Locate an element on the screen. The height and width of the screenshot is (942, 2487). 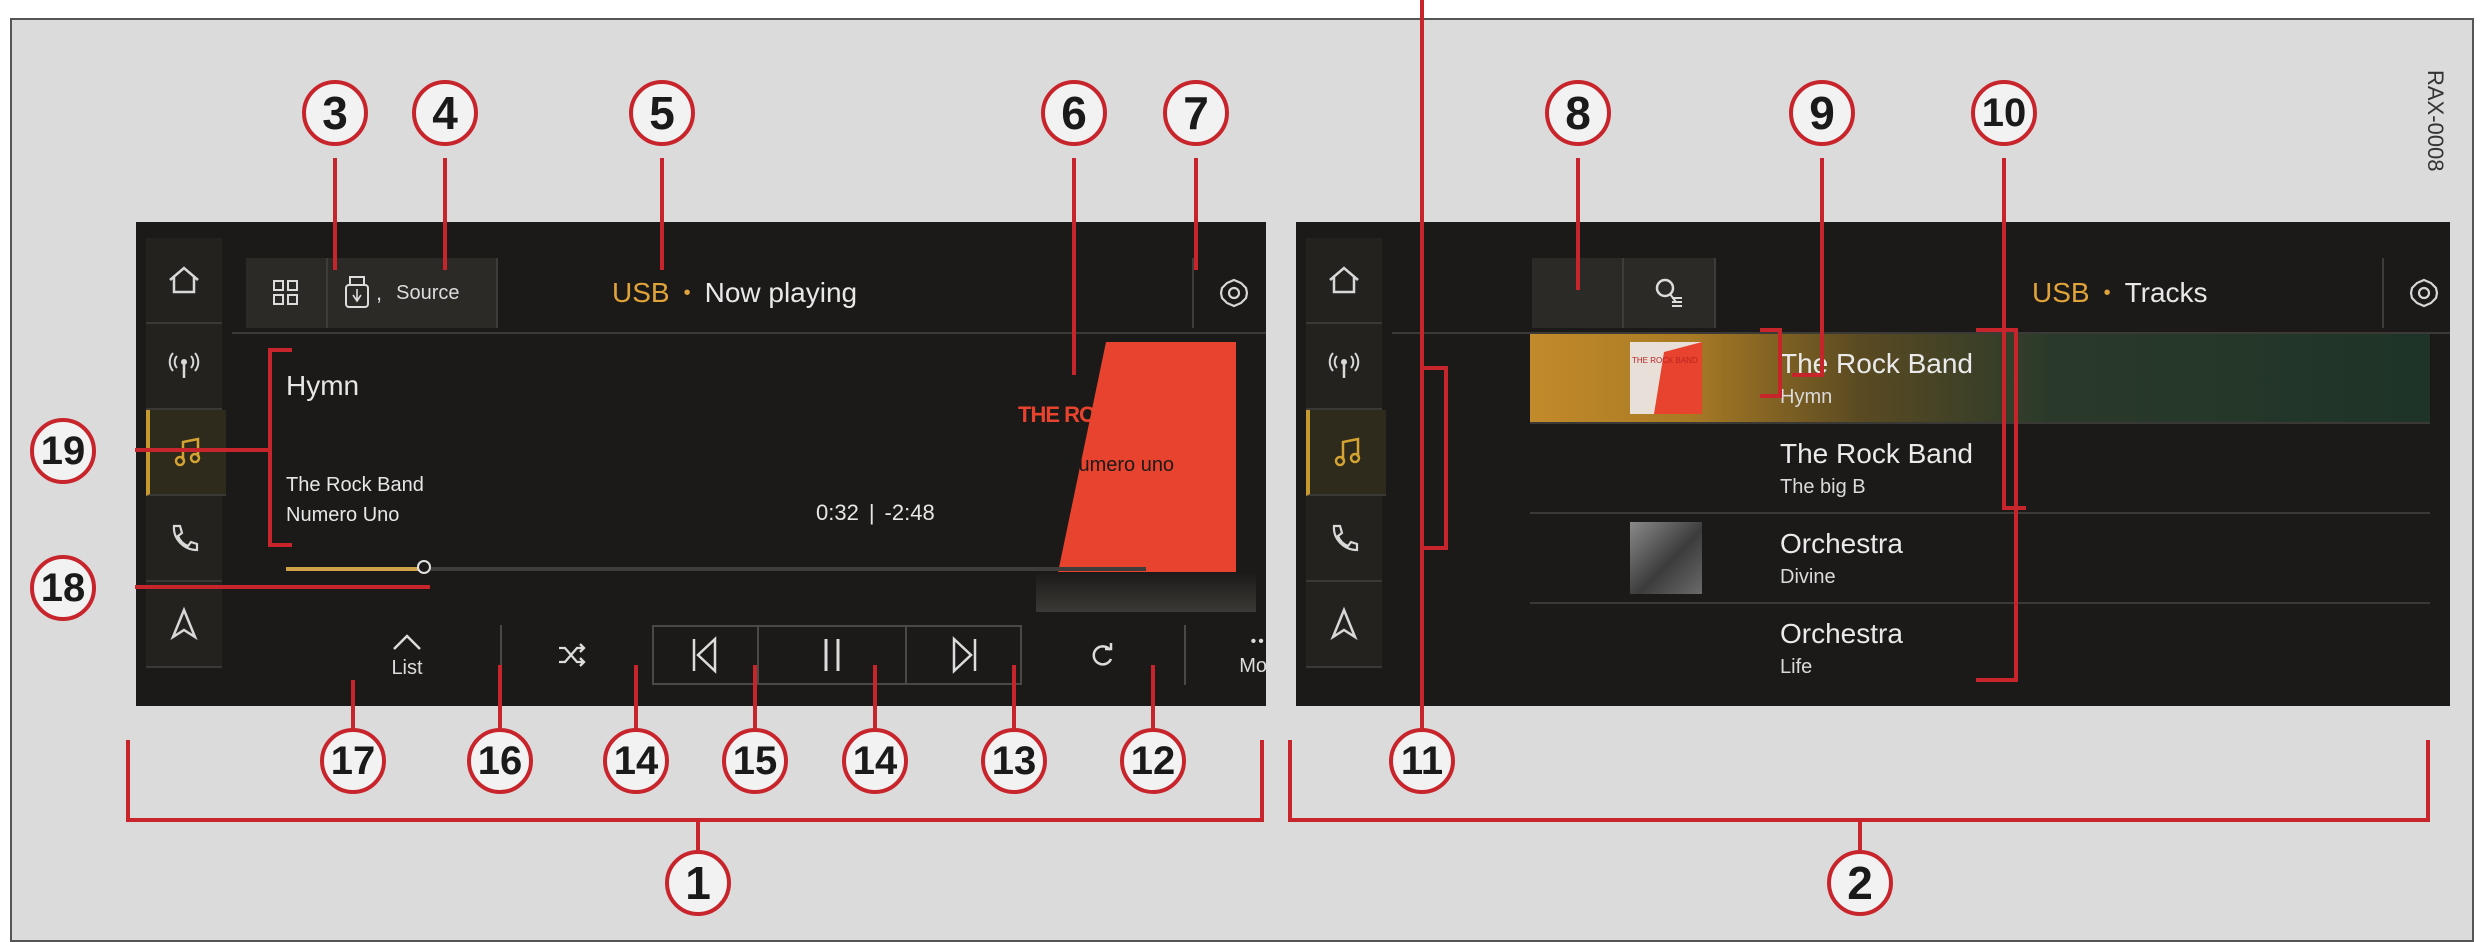
callout-15: 15 is located at coordinates (755, 761).